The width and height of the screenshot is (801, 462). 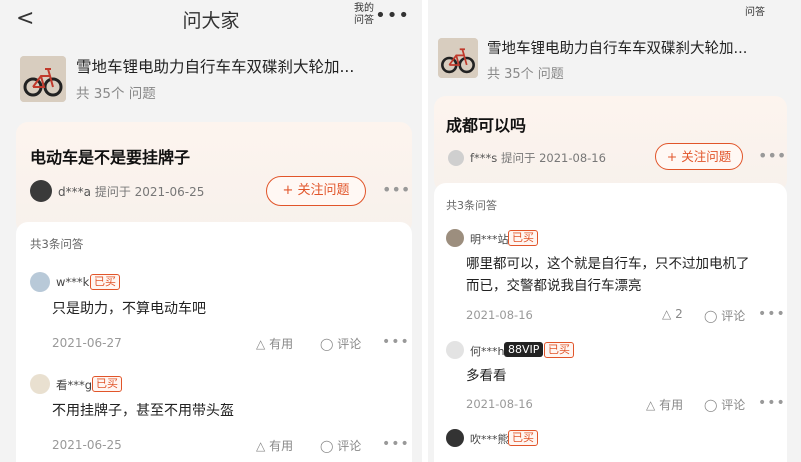 I want to click on asker-name: f***s, so click(x=484, y=158).